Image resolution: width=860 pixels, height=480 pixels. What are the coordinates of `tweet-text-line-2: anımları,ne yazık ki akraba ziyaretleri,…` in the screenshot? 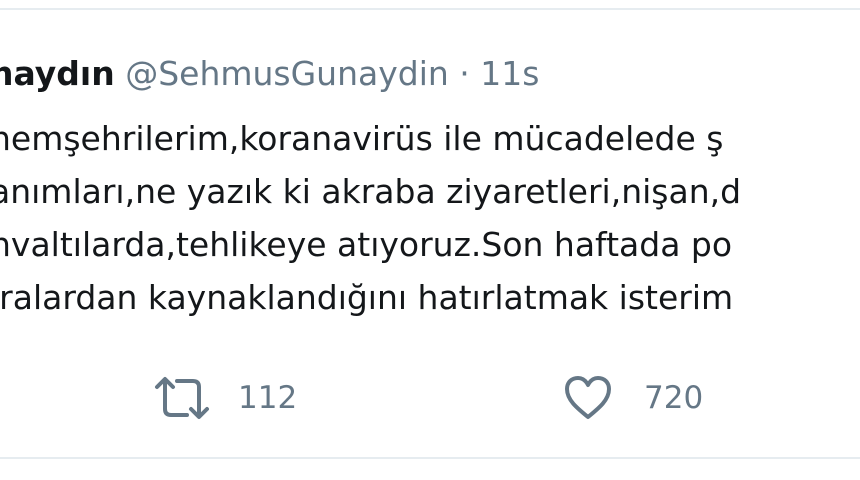 It's located at (371, 191).